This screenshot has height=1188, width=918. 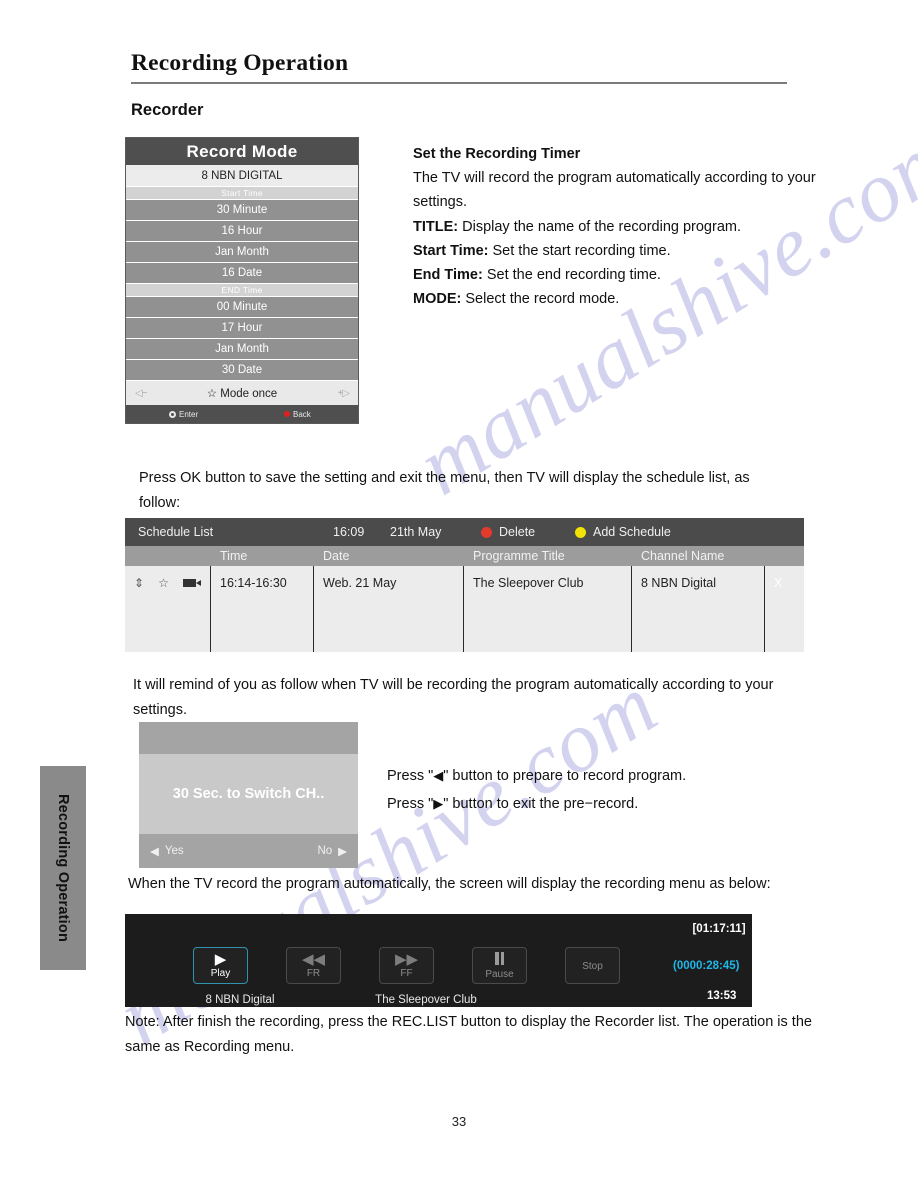 I want to click on footer-enter-label: Enter, so click(x=189, y=414).